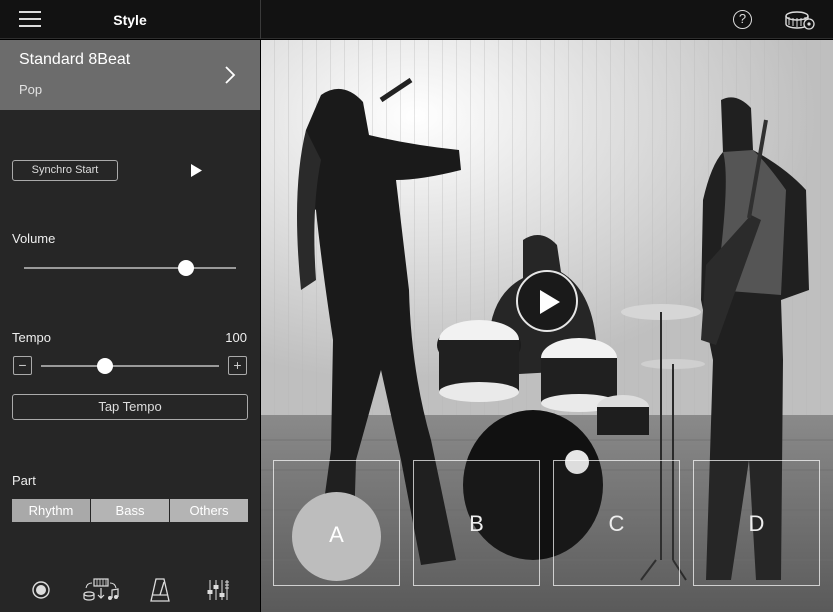 The height and width of the screenshot is (612, 833). I want to click on tempo-decrease-button: −, so click(22, 365).